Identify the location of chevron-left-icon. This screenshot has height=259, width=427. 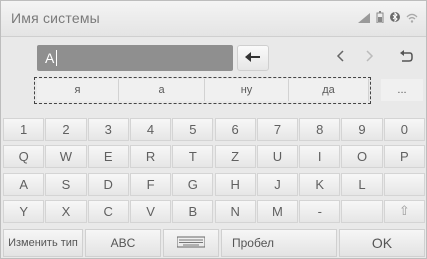
(340, 58).